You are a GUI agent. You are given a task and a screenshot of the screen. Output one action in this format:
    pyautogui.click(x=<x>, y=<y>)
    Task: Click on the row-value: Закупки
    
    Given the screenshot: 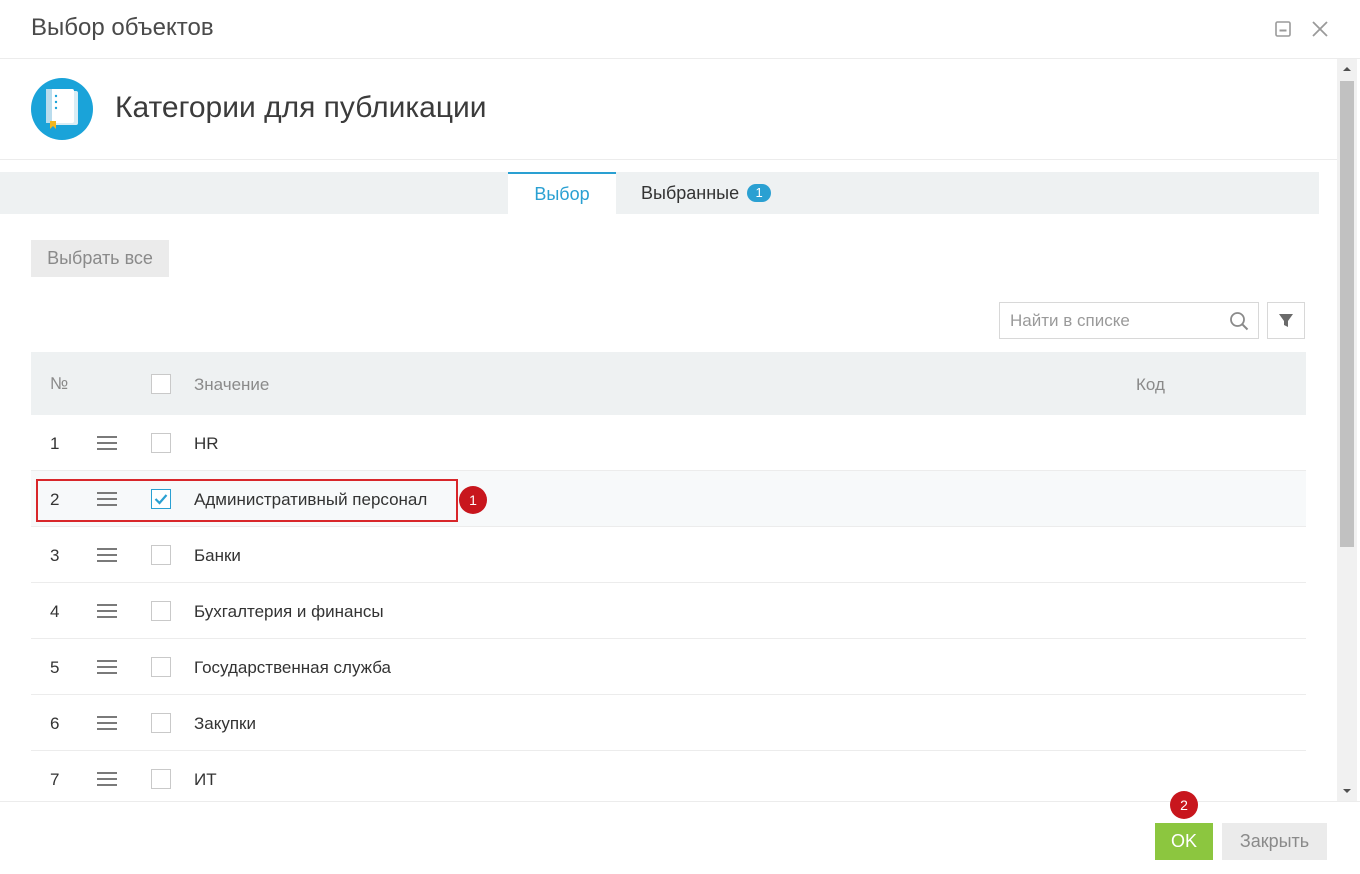 What is the action you would take?
    pyautogui.click(x=225, y=723)
    